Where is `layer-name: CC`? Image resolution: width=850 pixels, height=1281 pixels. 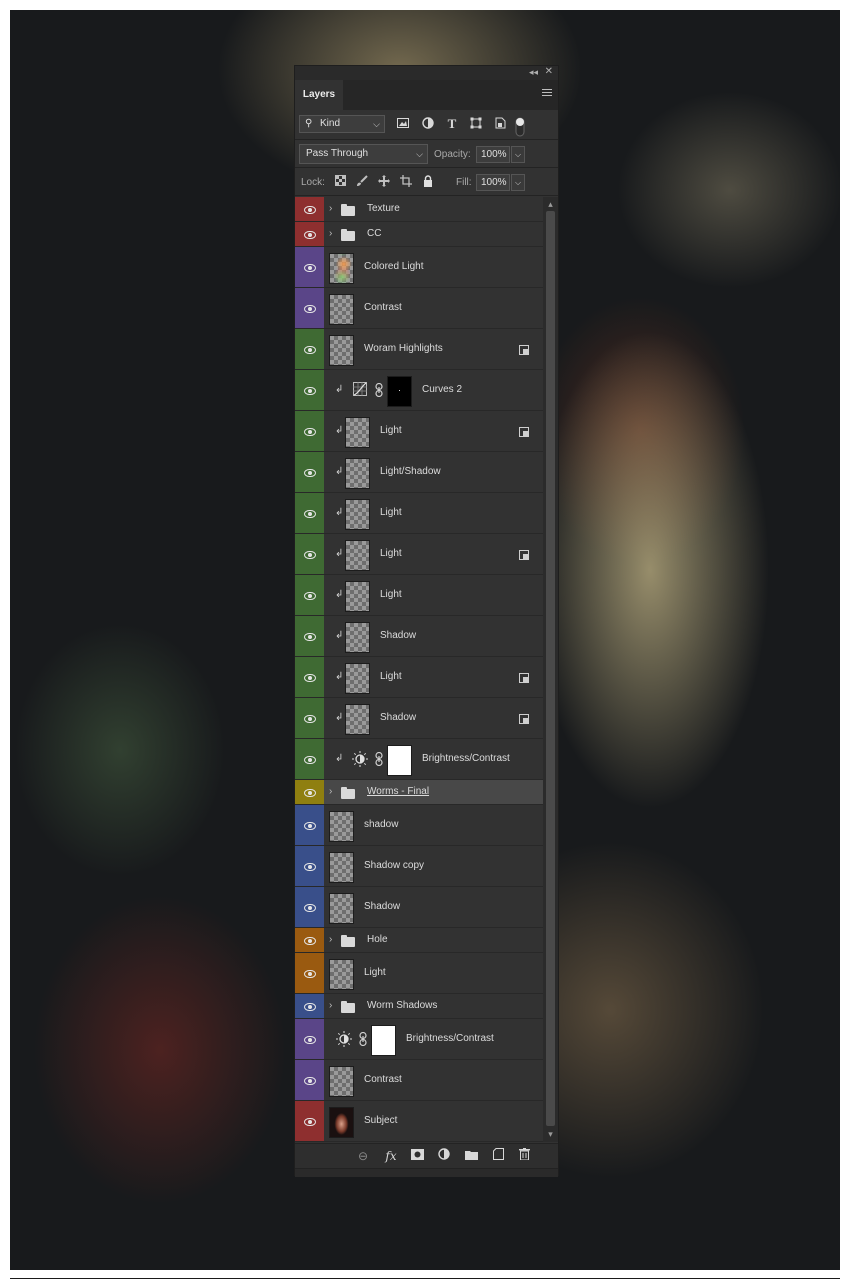
layer-name: CC is located at coordinates (374, 233).